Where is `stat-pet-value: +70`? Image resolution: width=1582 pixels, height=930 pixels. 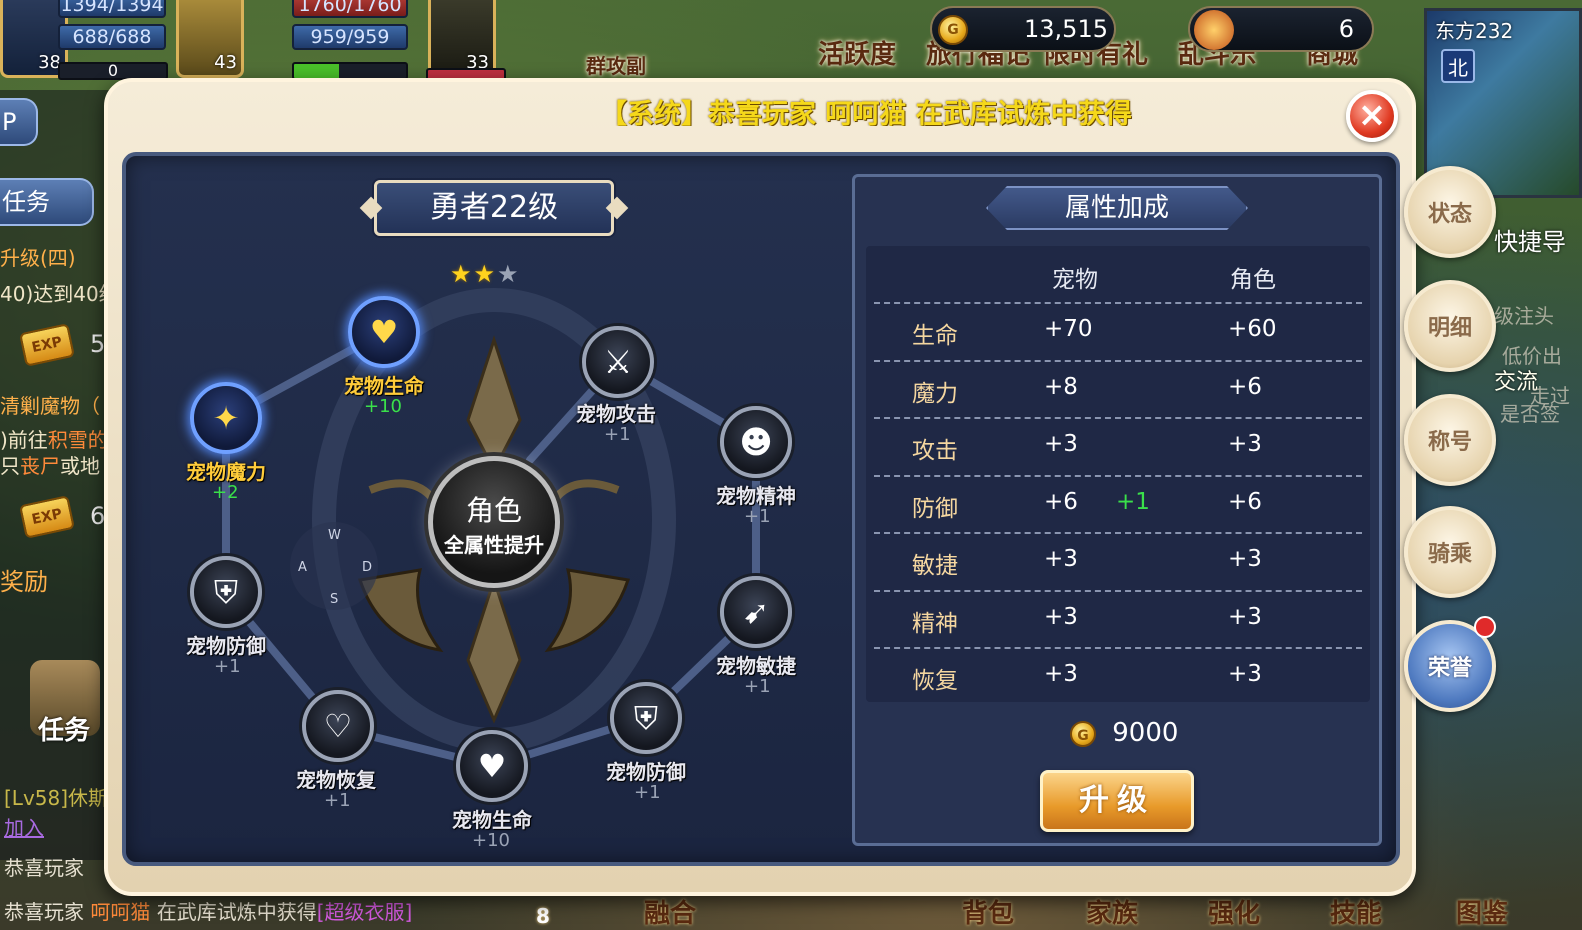
stat-pet-value: +70 is located at coordinates (1068, 329).